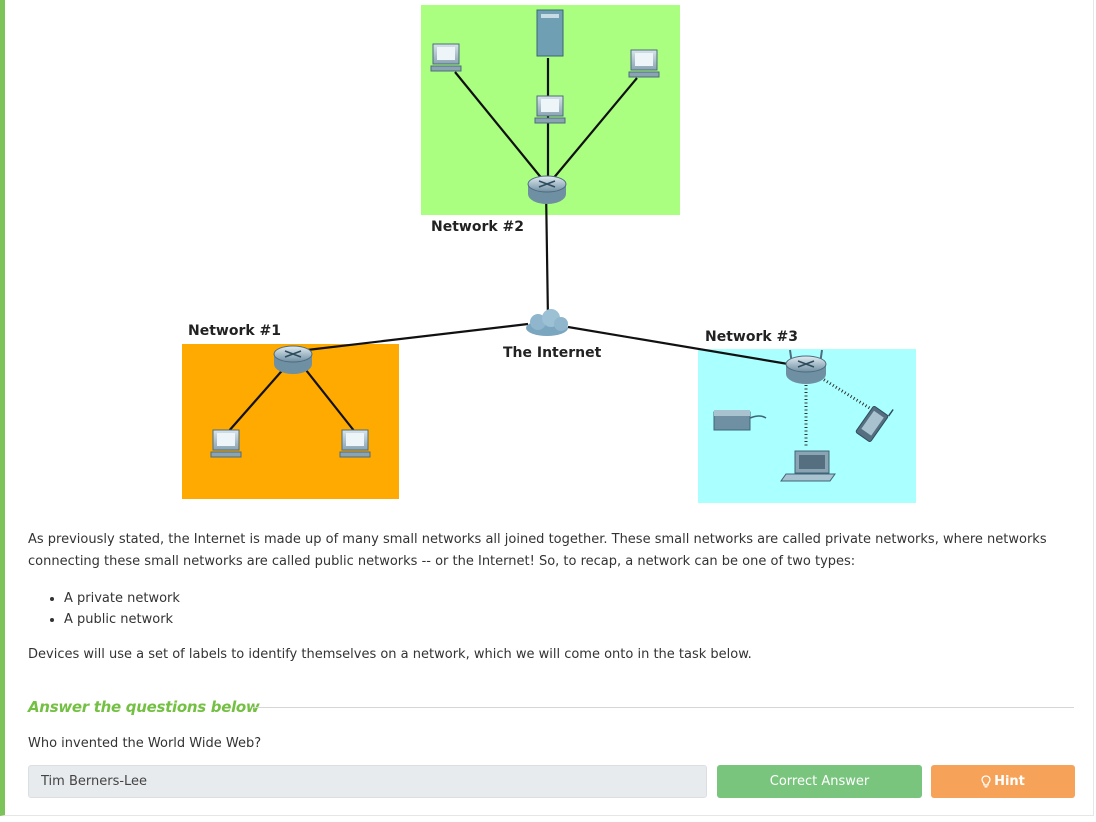  I want to click on network-types-list: A private network A public network, so click(104, 609).